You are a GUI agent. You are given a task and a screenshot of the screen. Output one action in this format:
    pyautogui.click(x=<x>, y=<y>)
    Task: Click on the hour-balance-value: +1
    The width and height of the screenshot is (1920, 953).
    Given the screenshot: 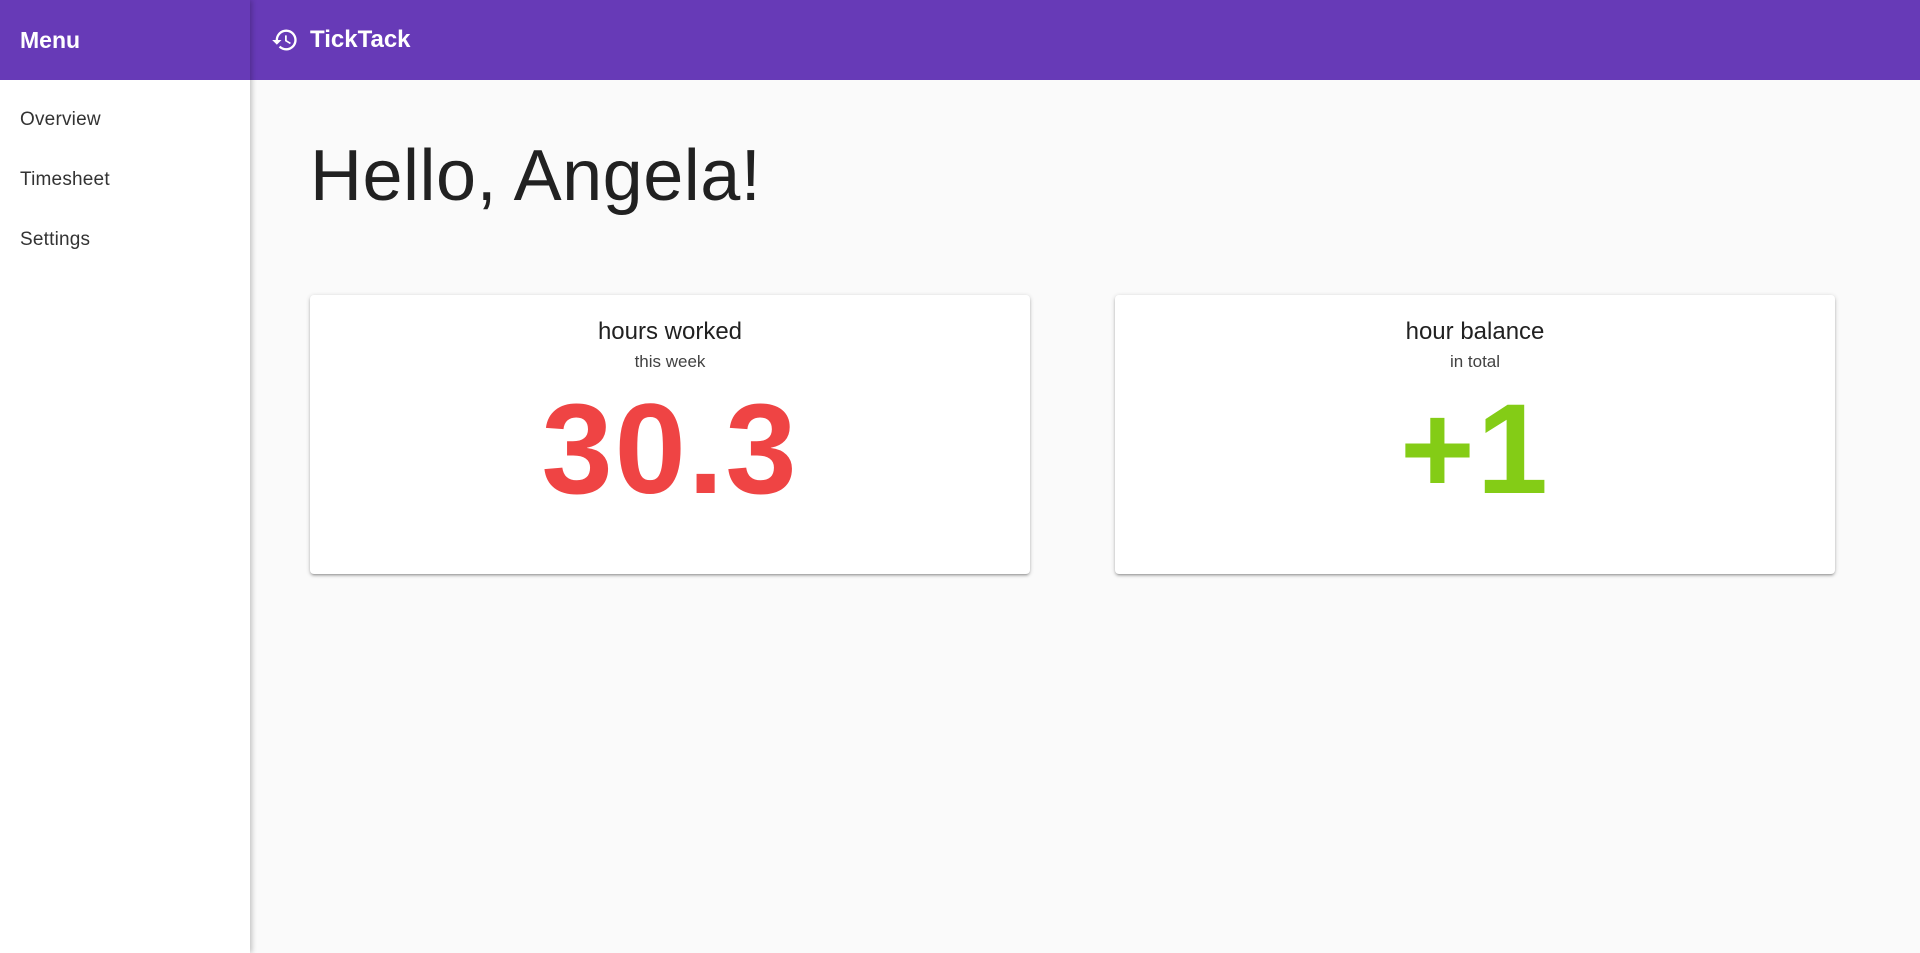 What is the action you would take?
    pyautogui.click(x=1475, y=449)
    